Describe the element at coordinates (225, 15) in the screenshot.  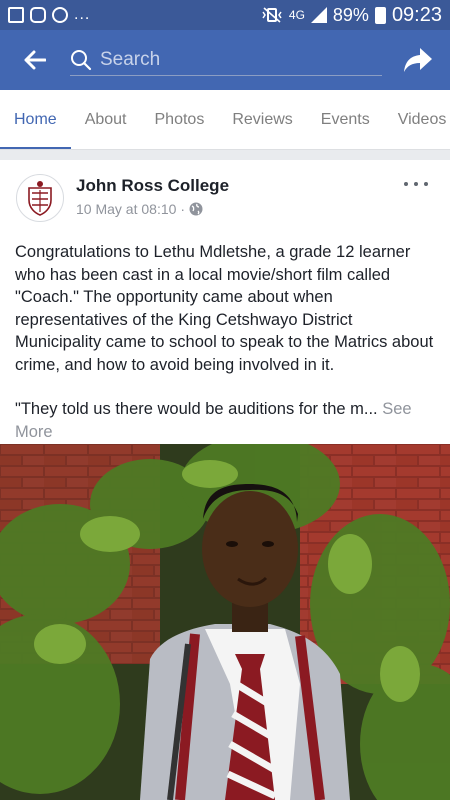
I see `status-bar: ... 4G 89% 09:23` at that location.